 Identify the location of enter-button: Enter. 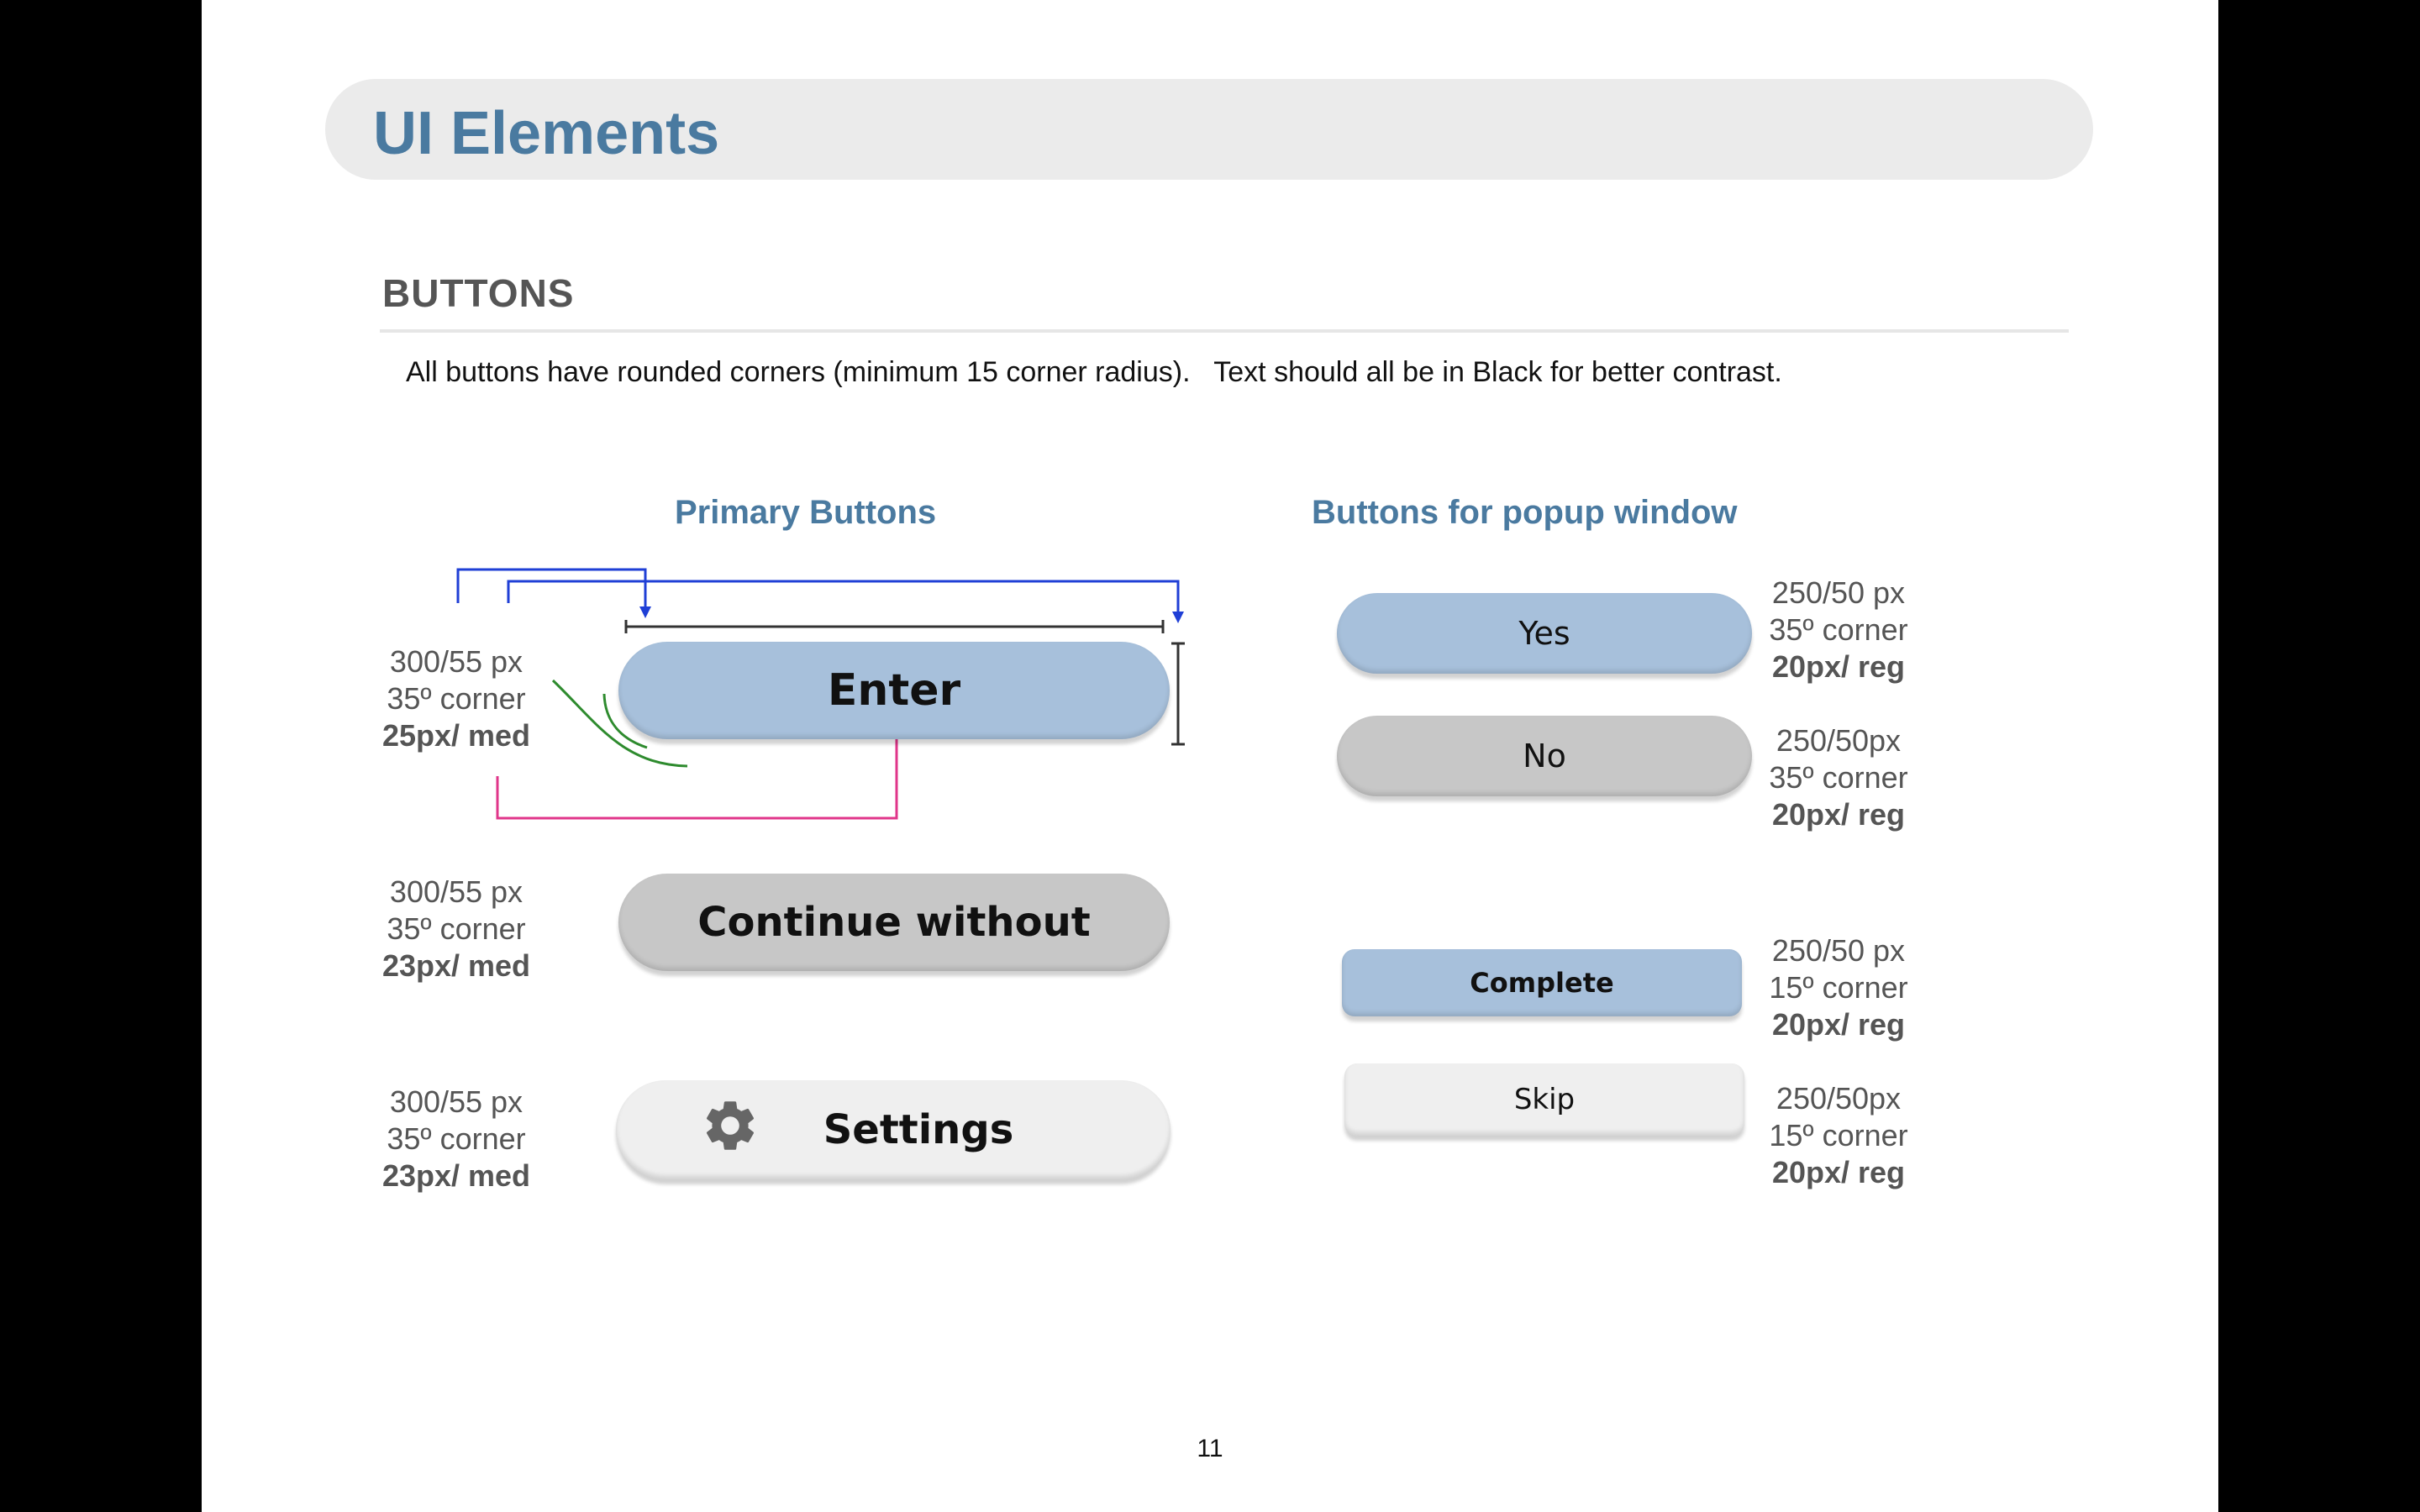
(894, 690).